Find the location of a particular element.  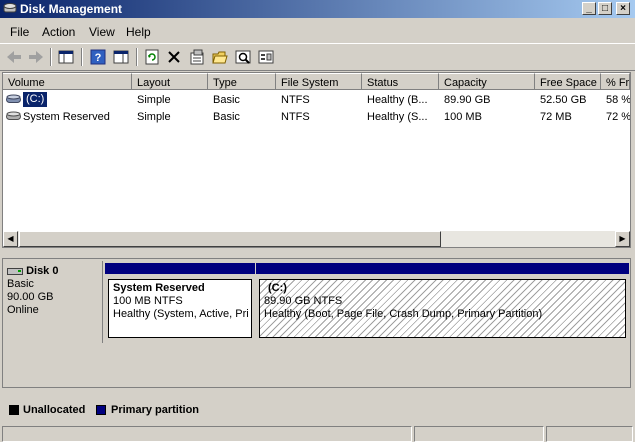

column-header-type: Type is located at coordinates (242, 81).